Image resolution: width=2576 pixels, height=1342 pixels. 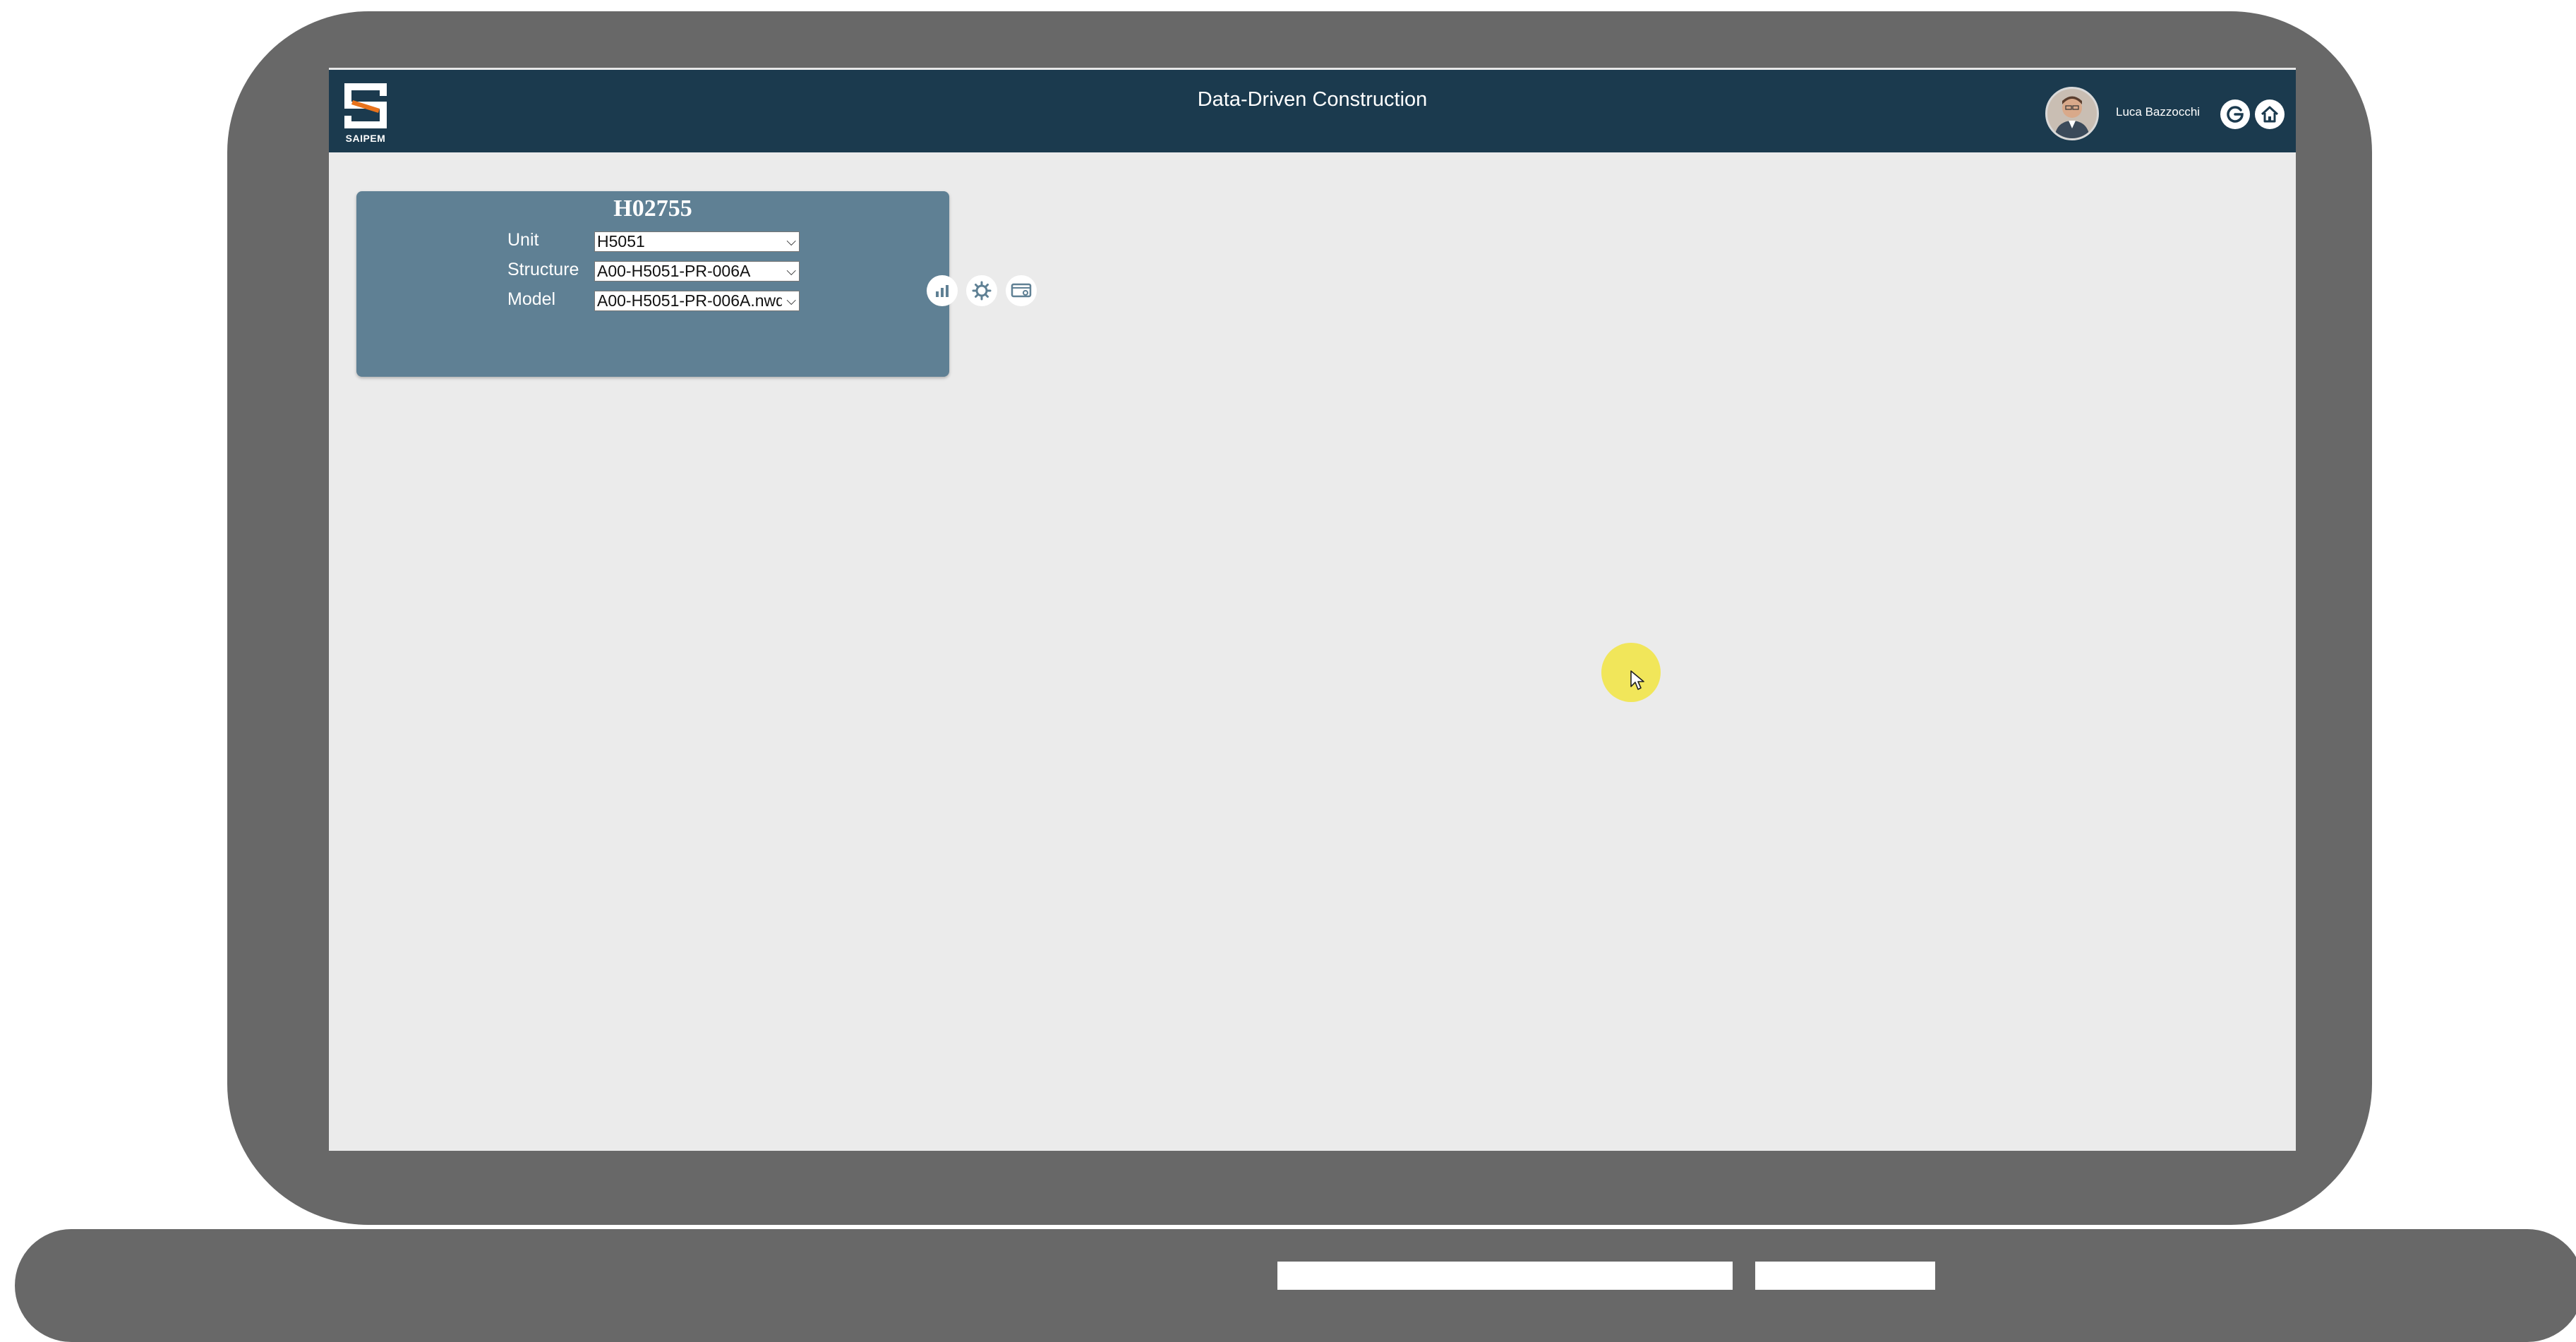 What do you see at coordinates (1312, 100) in the screenshot?
I see `app-title: Data-Driven Construction` at bounding box center [1312, 100].